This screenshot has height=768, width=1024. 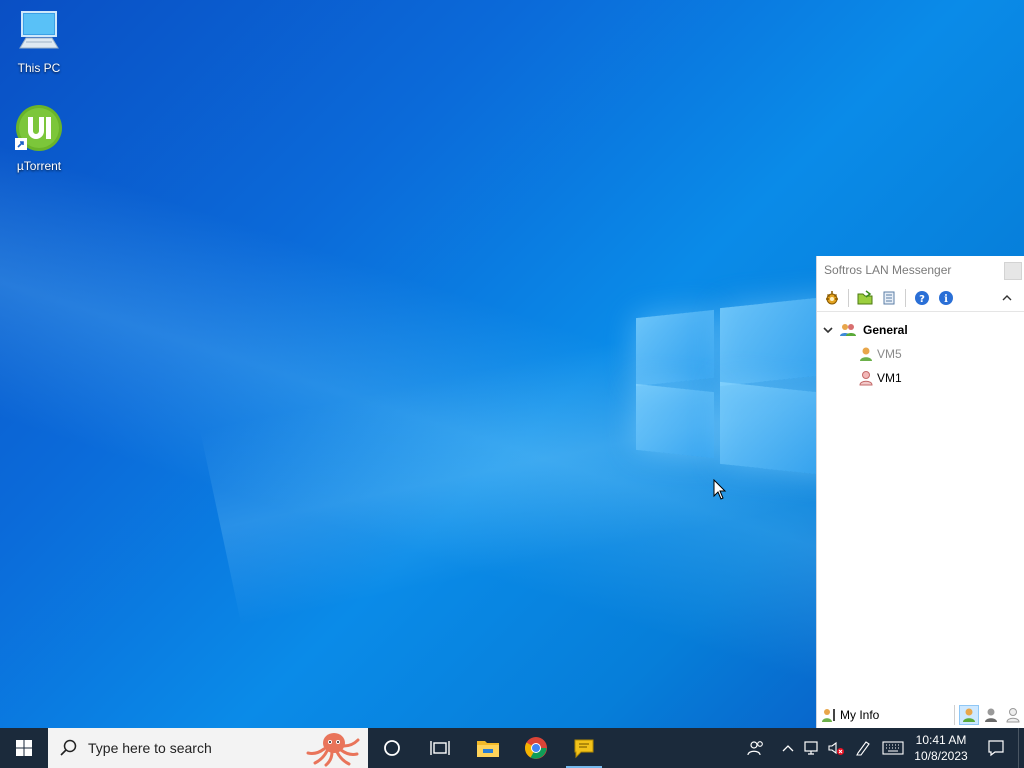 I want to click on contact-item: VM5, so click(x=920, y=354).